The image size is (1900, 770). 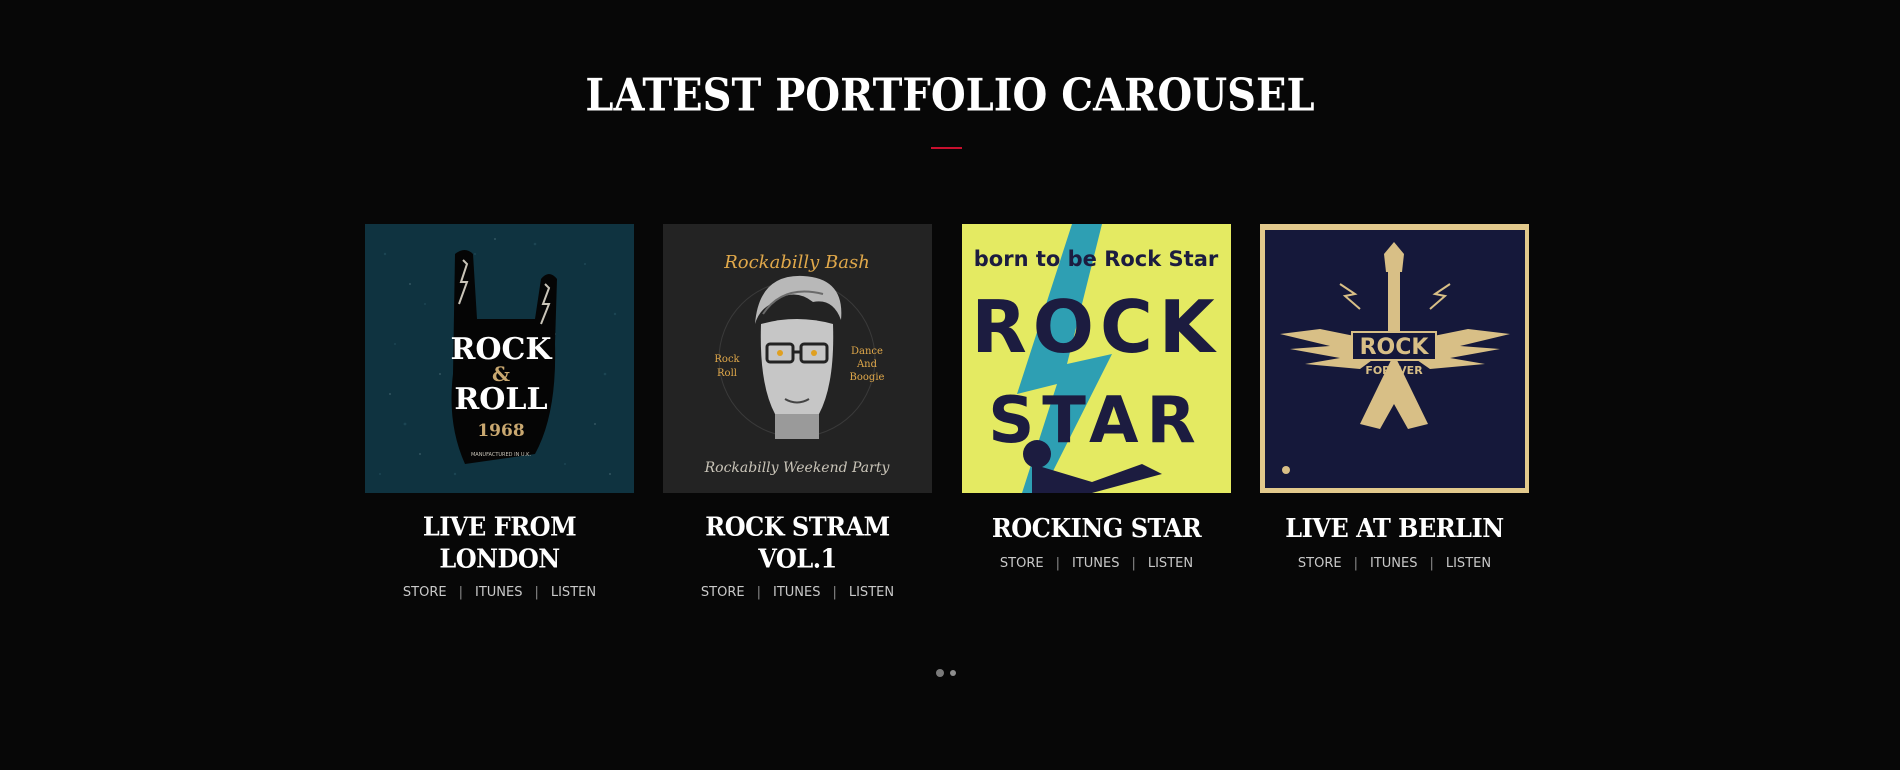 I want to click on guitar-wings-artwork: ROCK FOREVER, so click(x=1394, y=358).